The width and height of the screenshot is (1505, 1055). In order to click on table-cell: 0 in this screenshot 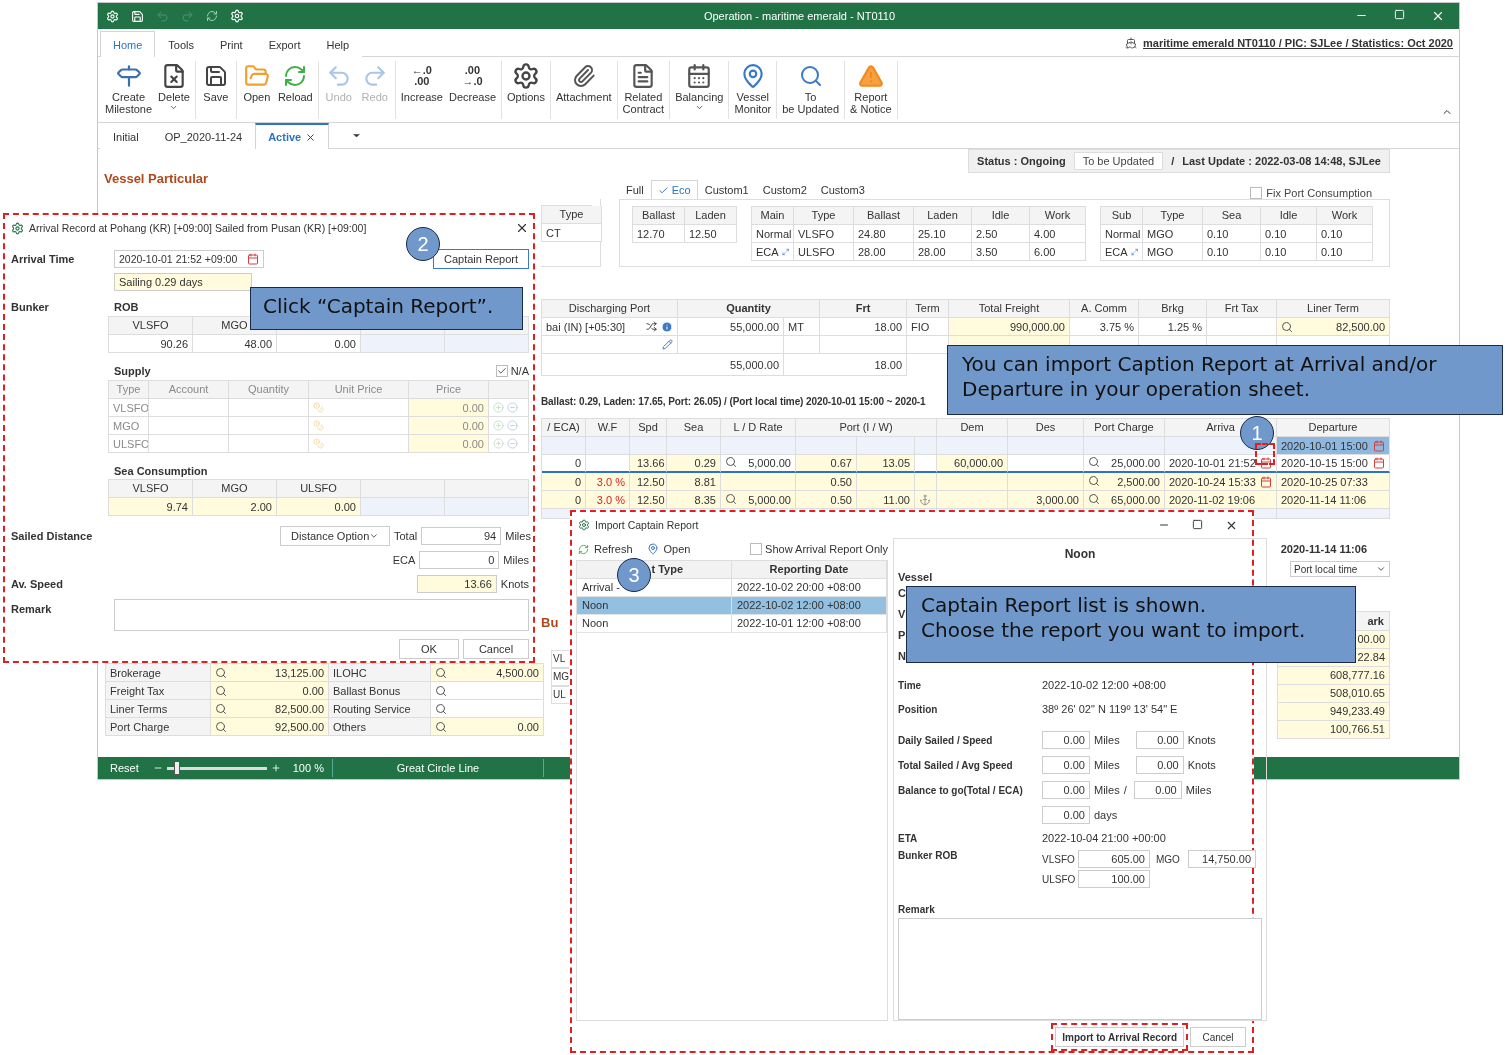, I will do `click(564, 500)`.